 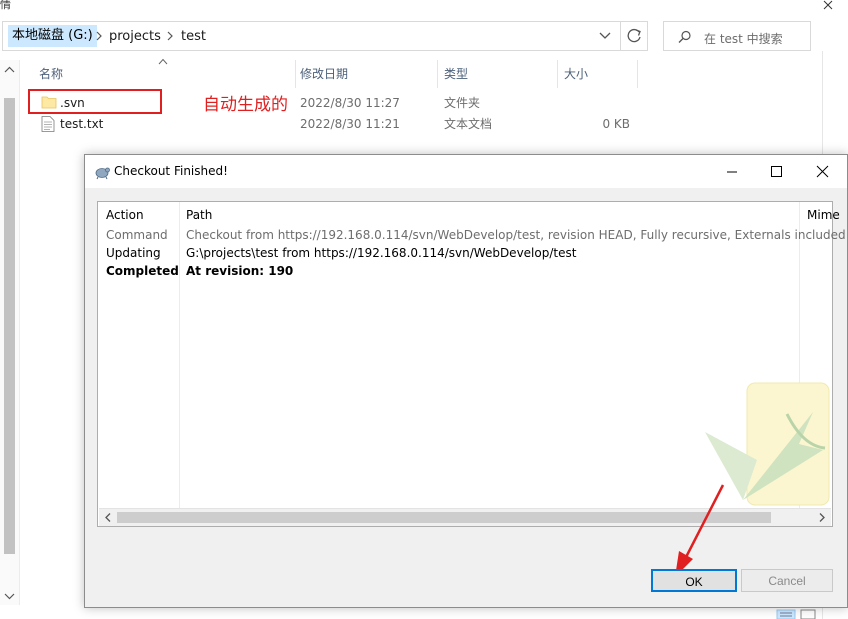 I want to click on chevron-down-icon, so click(x=605, y=36).